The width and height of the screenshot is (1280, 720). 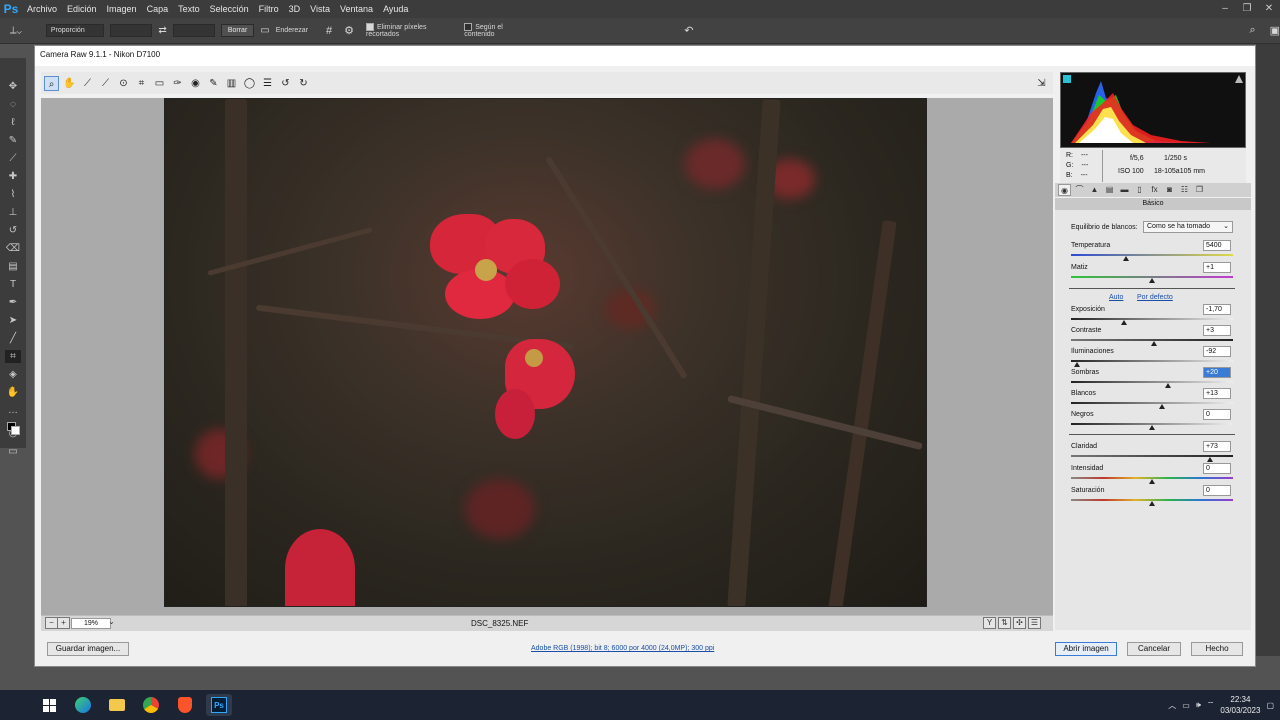 What do you see at coordinates (1225, 9) in the screenshot?
I see `minimize-icon: –` at bounding box center [1225, 9].